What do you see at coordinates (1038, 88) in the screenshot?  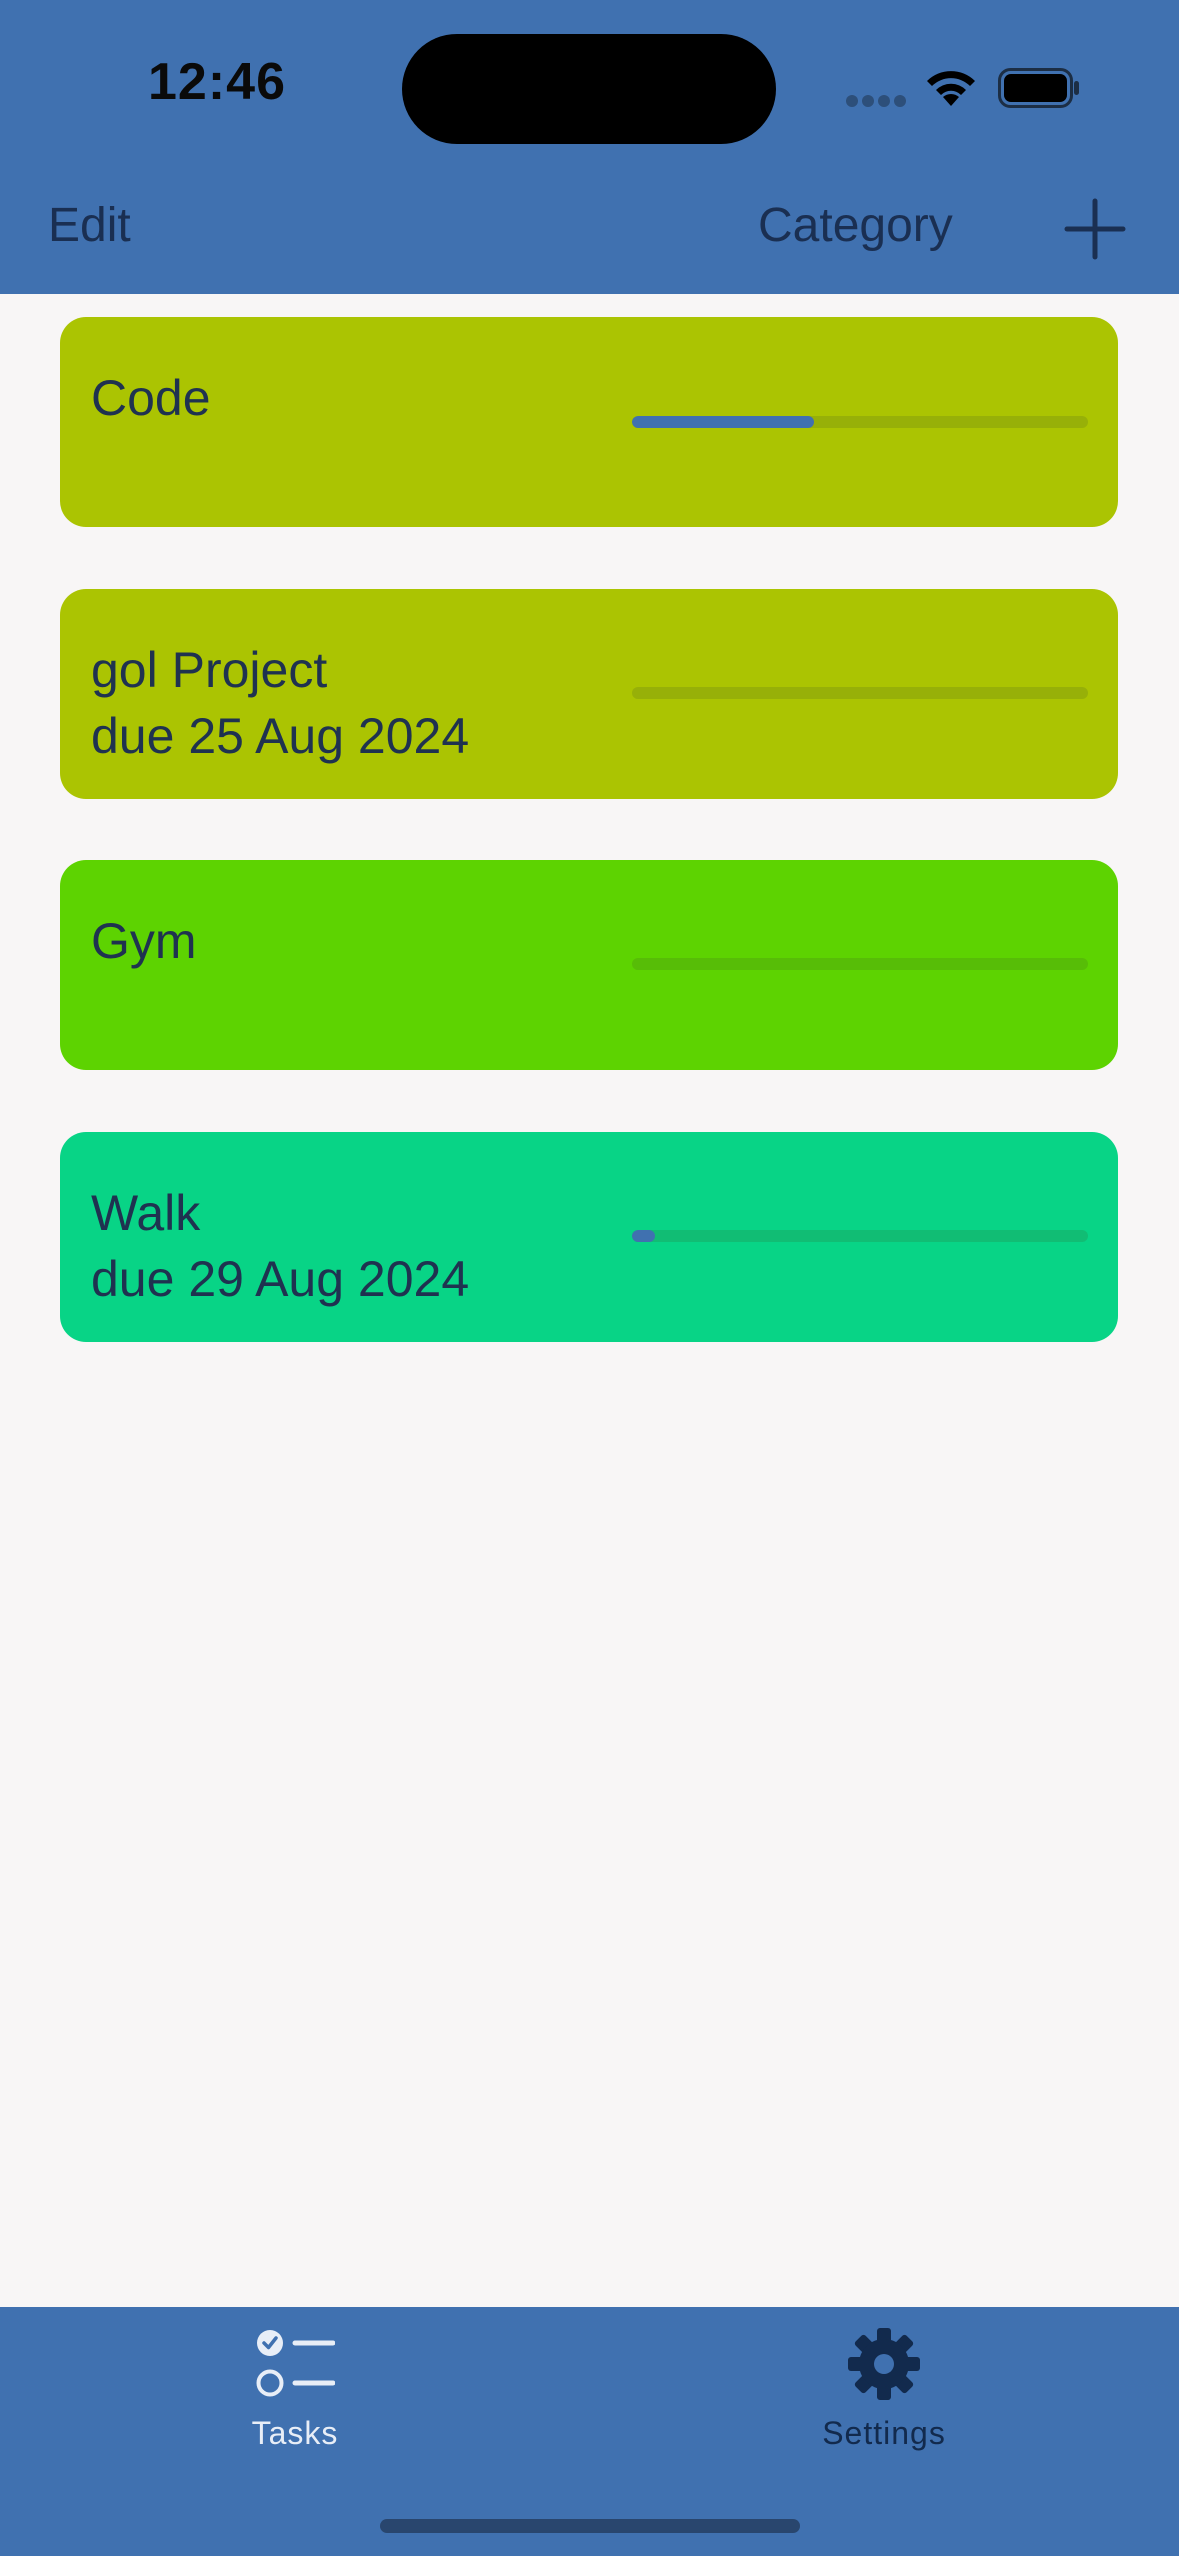 I see `battery-icon` at bounding box center [1038, 88].